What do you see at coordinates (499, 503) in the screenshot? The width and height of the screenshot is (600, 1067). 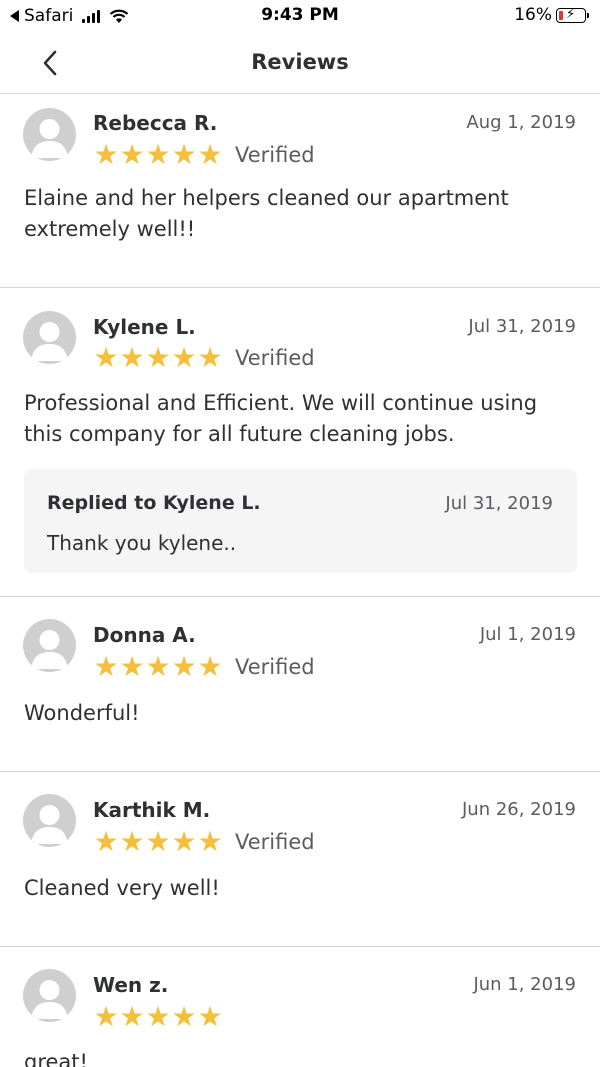 I see `reply-date: Jul 31, 2019` at bounding box center [499, 503].